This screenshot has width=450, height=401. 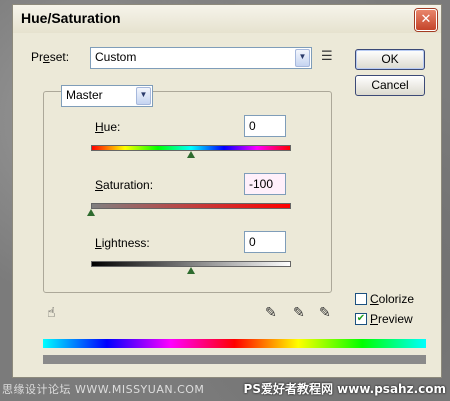 What do you see at coordinates (122, 243) in the screenshot?
I see `lightness-label: Lightness:` at bounding box center [122, 243].